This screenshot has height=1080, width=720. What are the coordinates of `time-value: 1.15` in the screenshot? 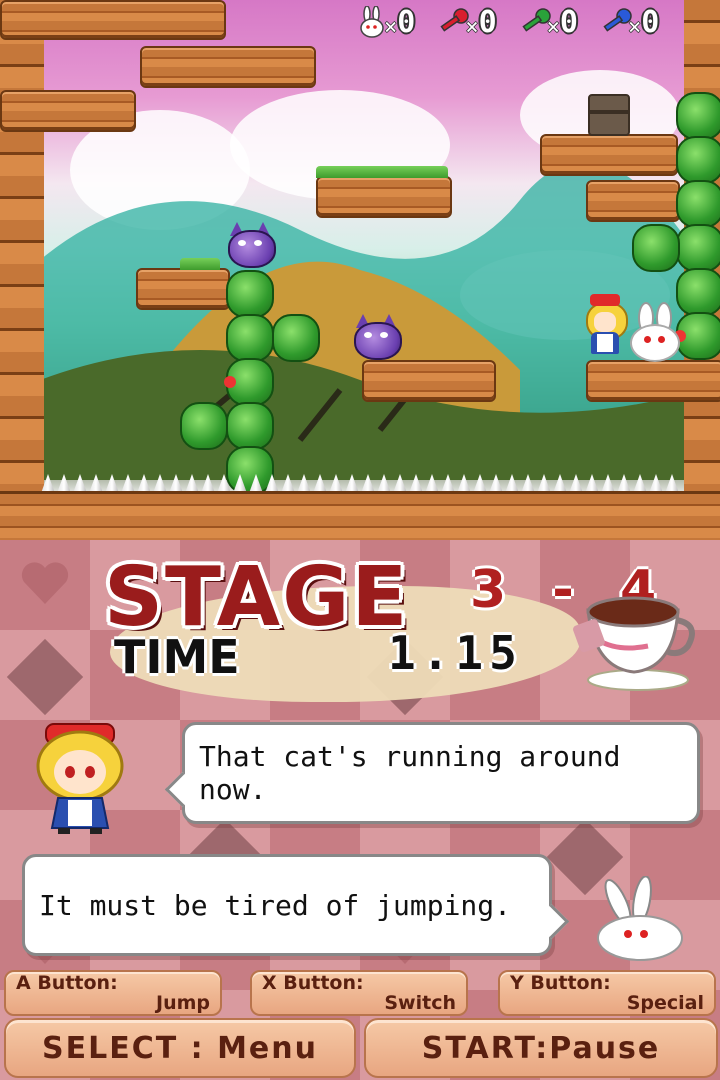 It's located at (455, 653).